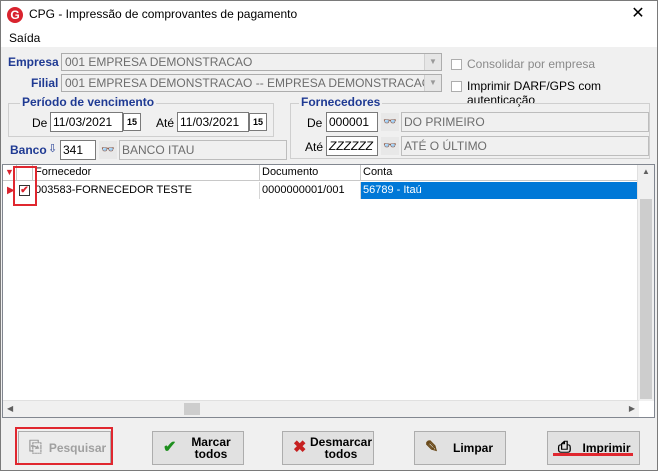 This screenshot has width=658, height=471. Describe the element at coordinates (45, 83) in the screenshot. I see `filial-label: Filial` at that location.